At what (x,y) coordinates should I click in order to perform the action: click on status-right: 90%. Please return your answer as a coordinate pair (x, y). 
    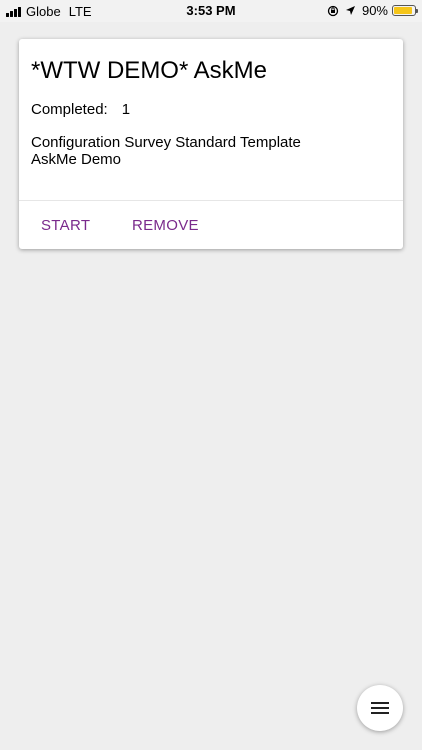
    Looking at the image, I should click on (372, 10).